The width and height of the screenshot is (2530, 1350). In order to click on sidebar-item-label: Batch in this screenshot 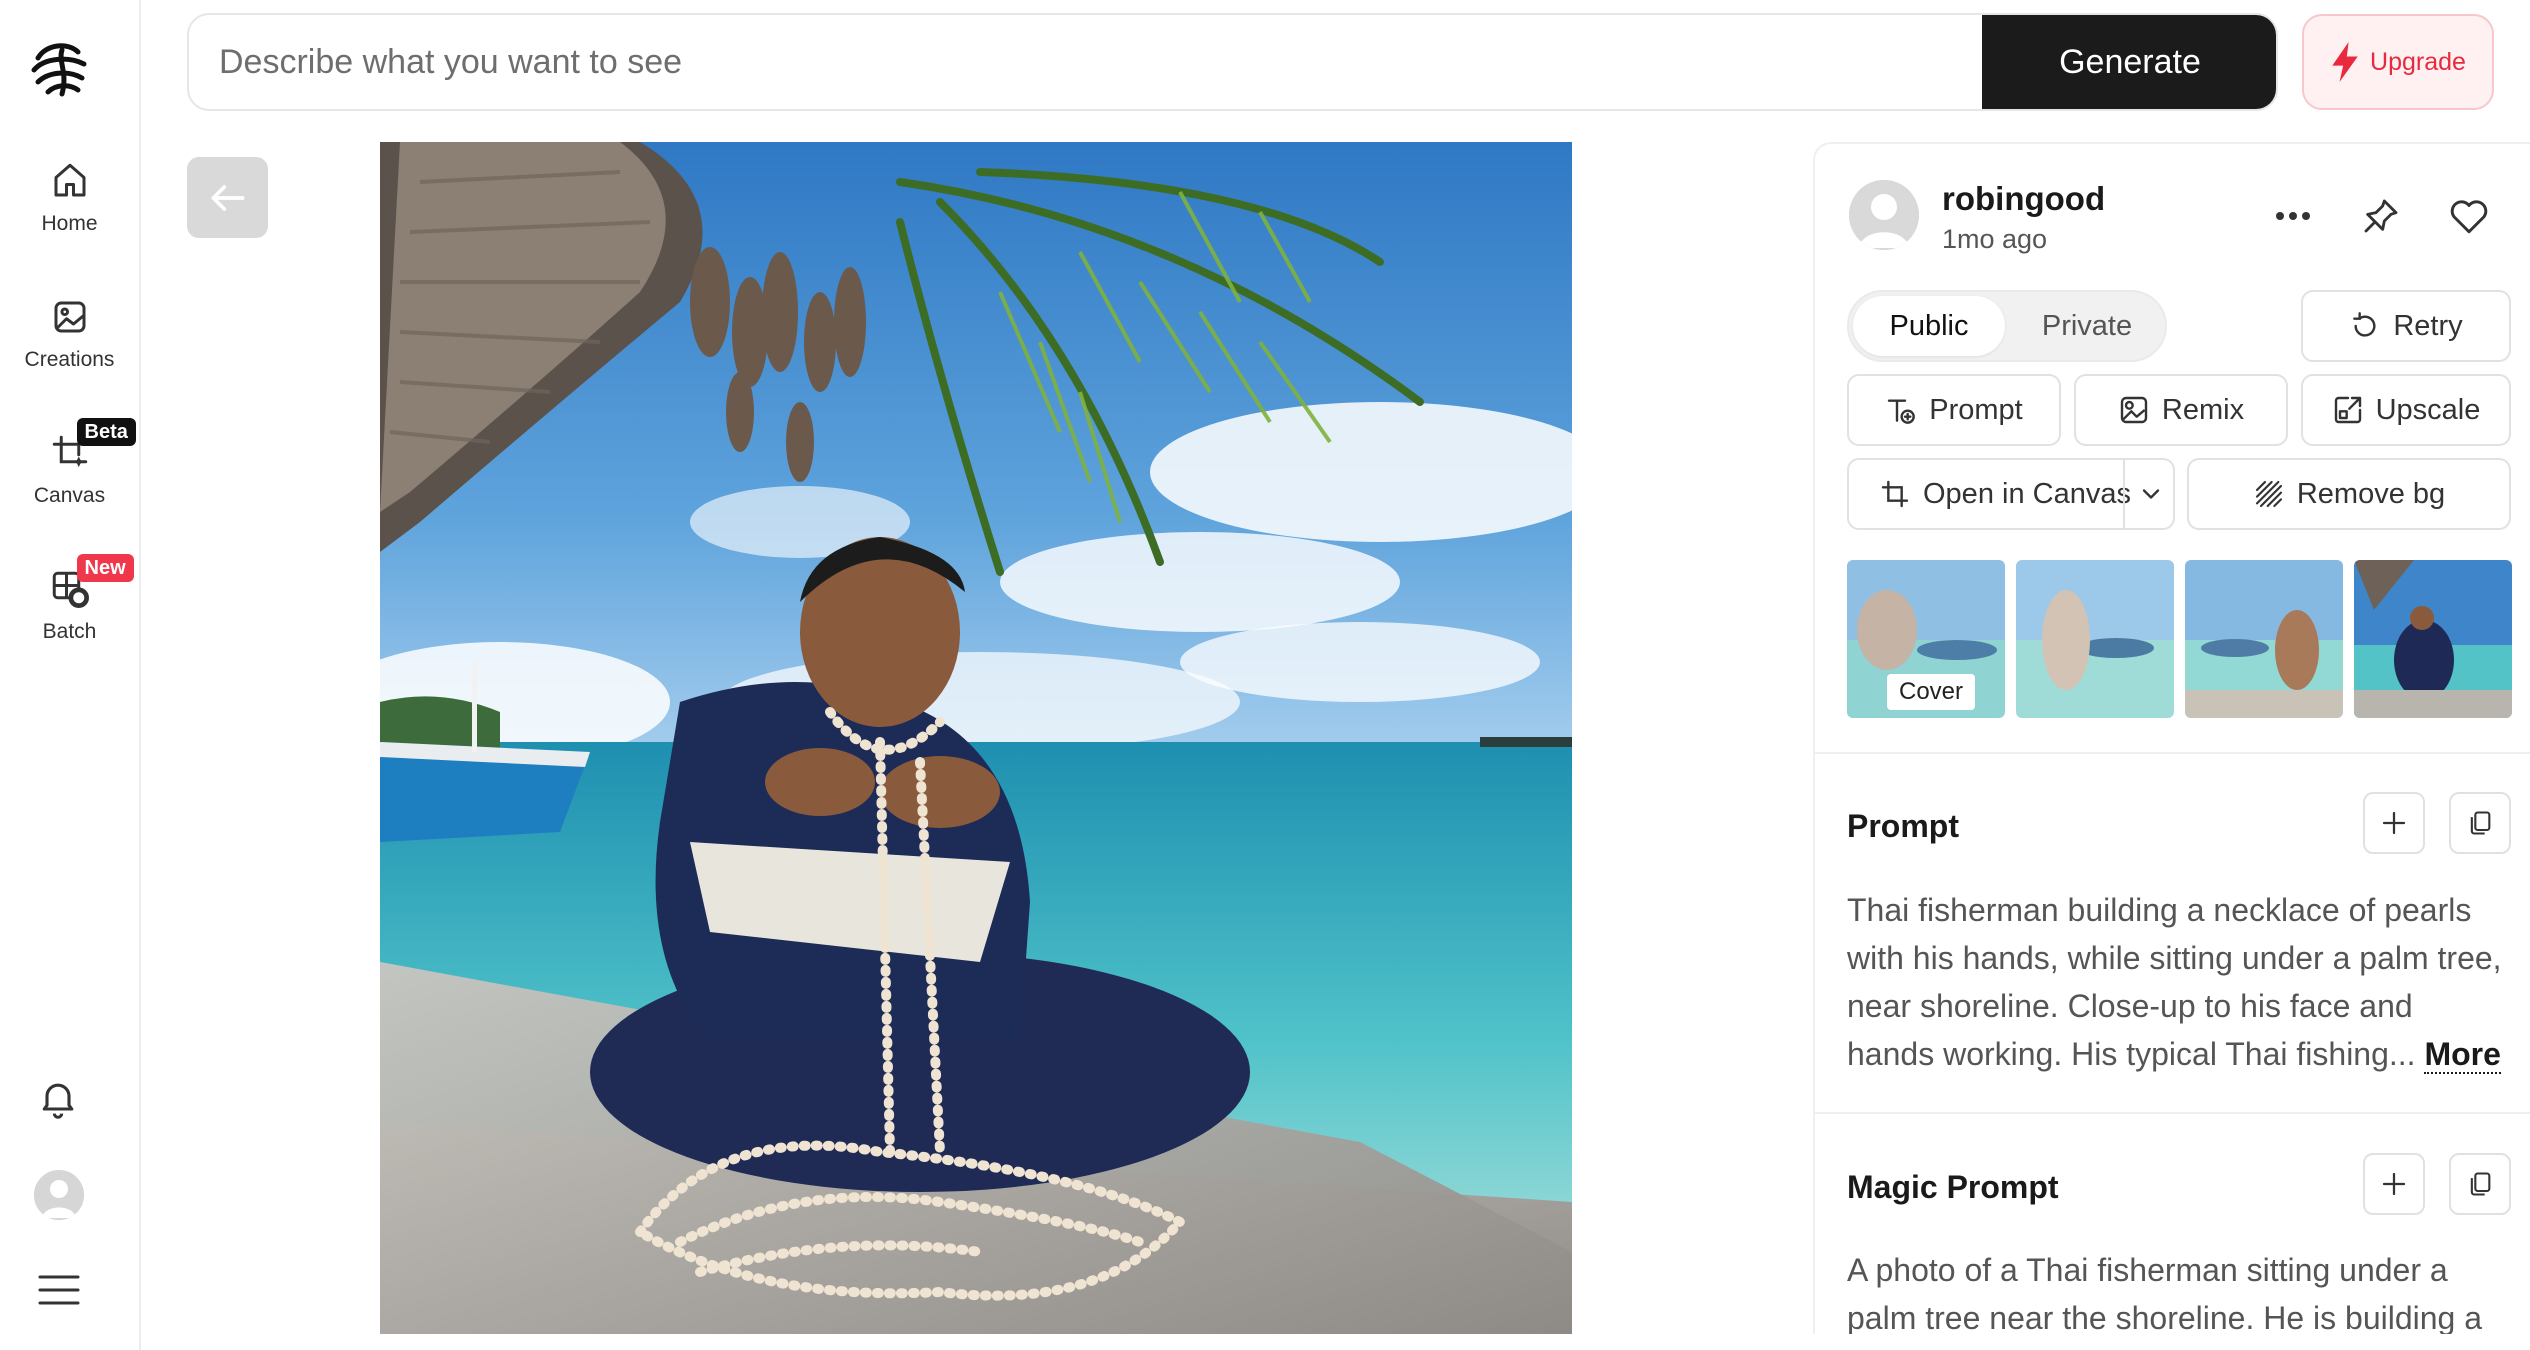, I will do `click(69, 631)`.